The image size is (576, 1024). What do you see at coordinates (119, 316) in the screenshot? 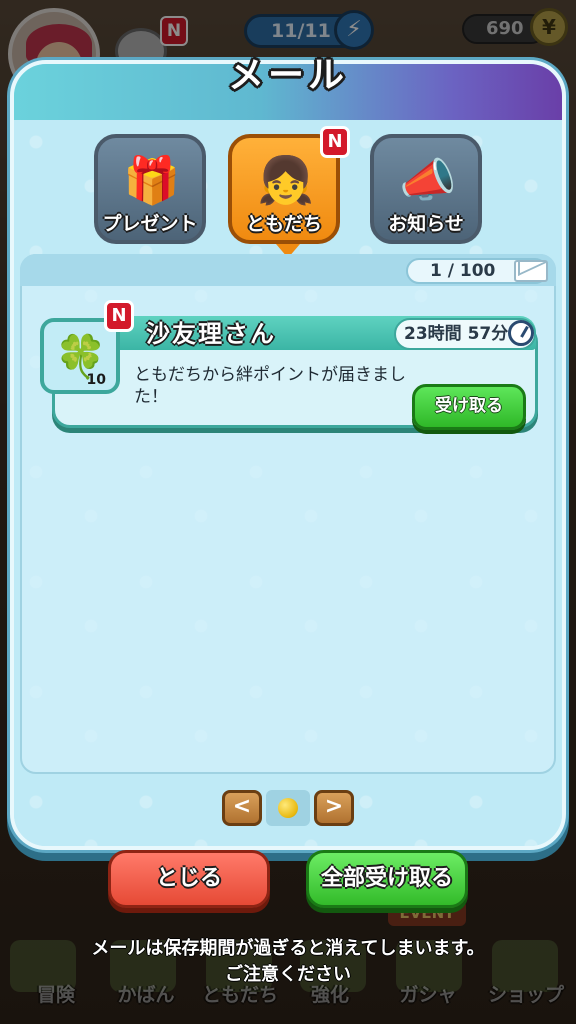
I see `mail-item-new-badge: N` at bounding box center [119, 316].